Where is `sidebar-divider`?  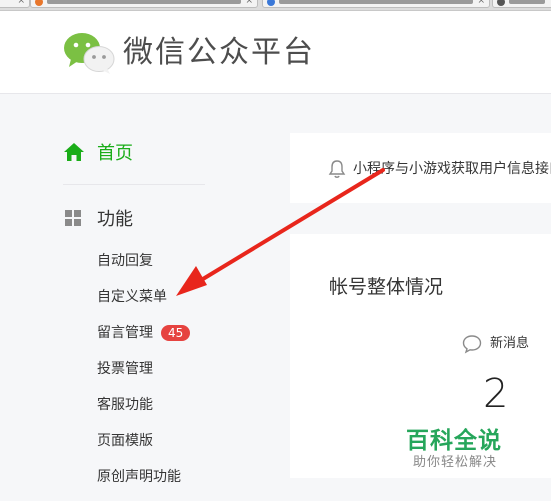
sidebar-divider is located at coordinates (134, 184).